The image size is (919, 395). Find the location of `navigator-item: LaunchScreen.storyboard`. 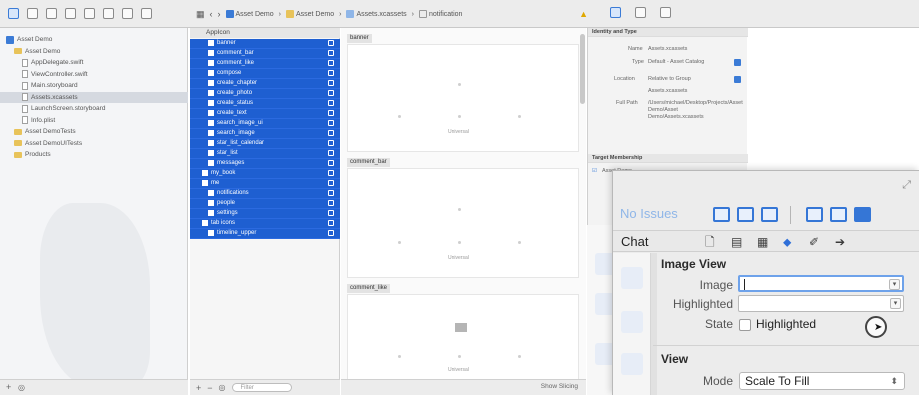

navigator-item: LaunchScreen.storyboard is located at coordinates (94, 108).